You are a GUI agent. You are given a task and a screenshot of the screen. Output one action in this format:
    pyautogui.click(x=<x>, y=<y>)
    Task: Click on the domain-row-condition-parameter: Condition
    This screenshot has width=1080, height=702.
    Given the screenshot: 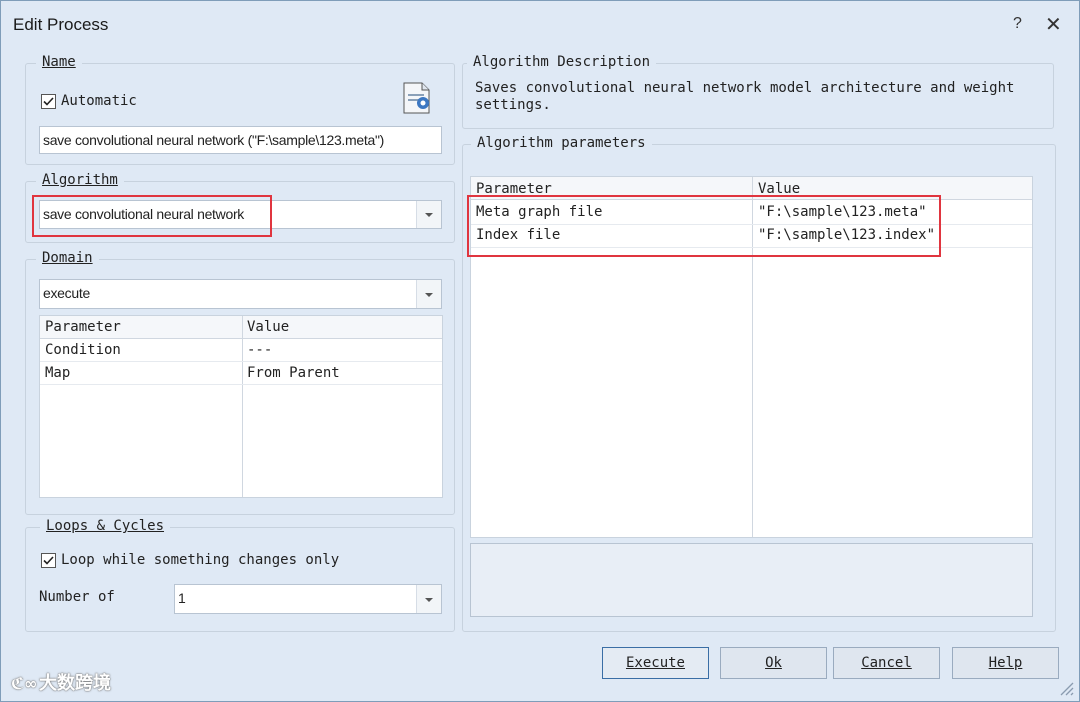 What is the action you would take?
    pyautogui.click(x=83, y=350)
    